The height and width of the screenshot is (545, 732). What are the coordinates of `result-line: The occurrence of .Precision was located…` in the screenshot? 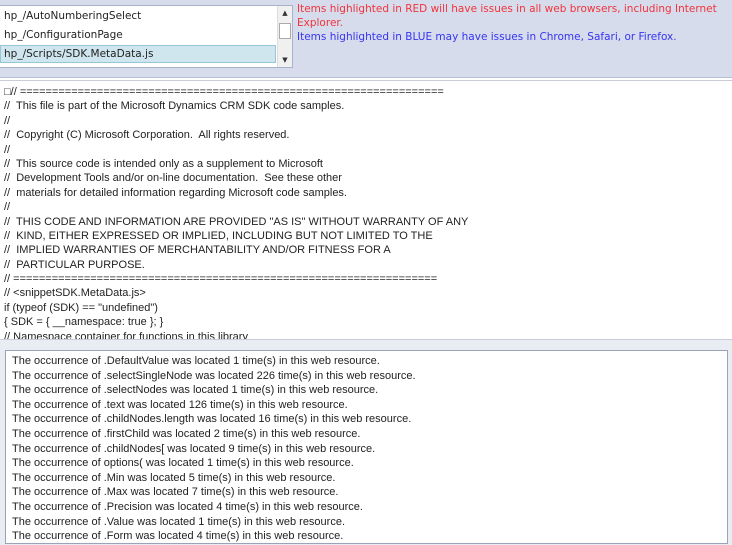 It's located at (187, 506).